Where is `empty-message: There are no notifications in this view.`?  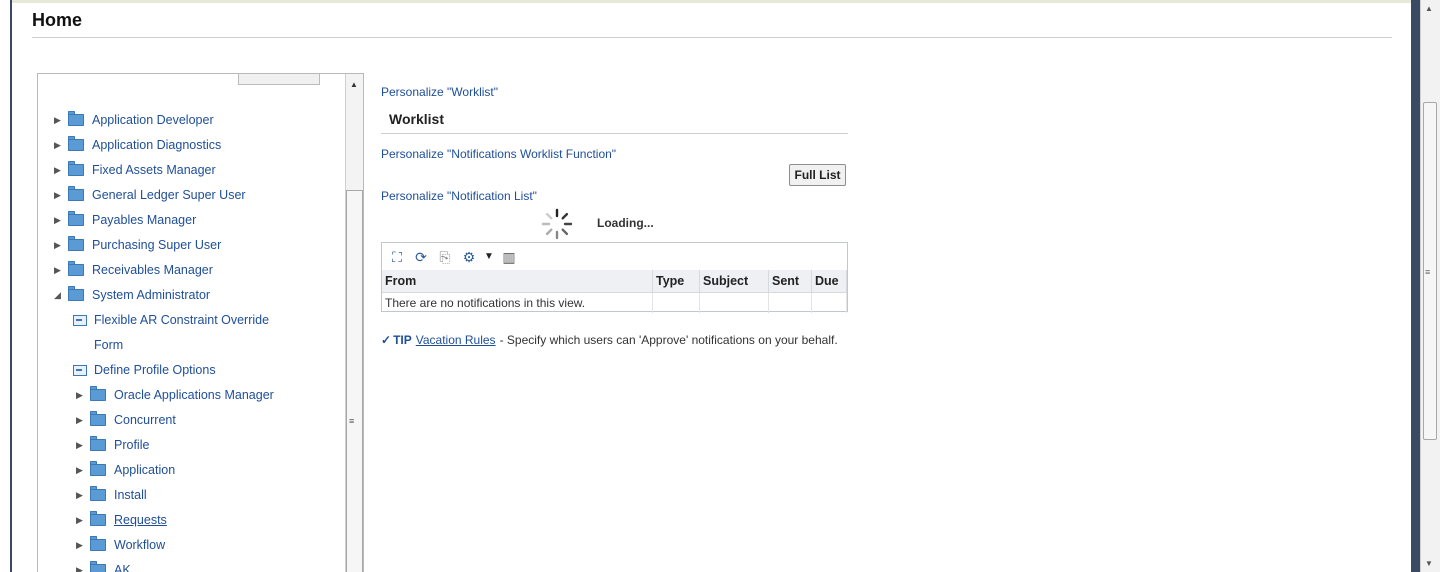
empty-message: There are no notifications in this view. is located at coordinates (517, 302).